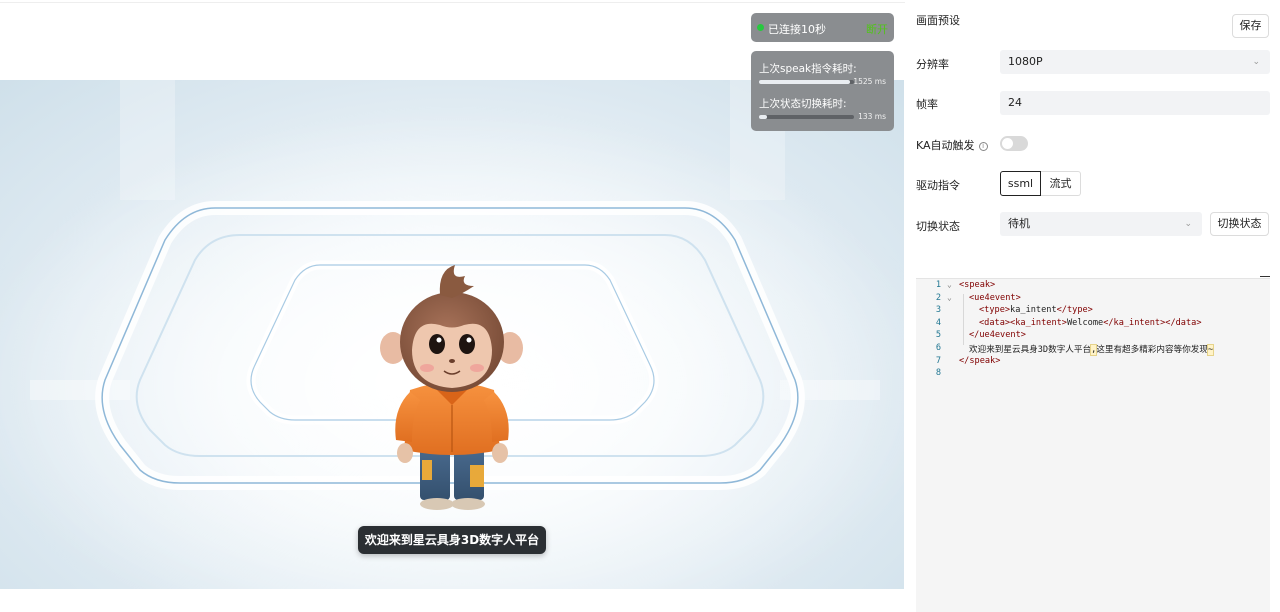  I want to click on framerate-input: 24, so click(1135, 103).